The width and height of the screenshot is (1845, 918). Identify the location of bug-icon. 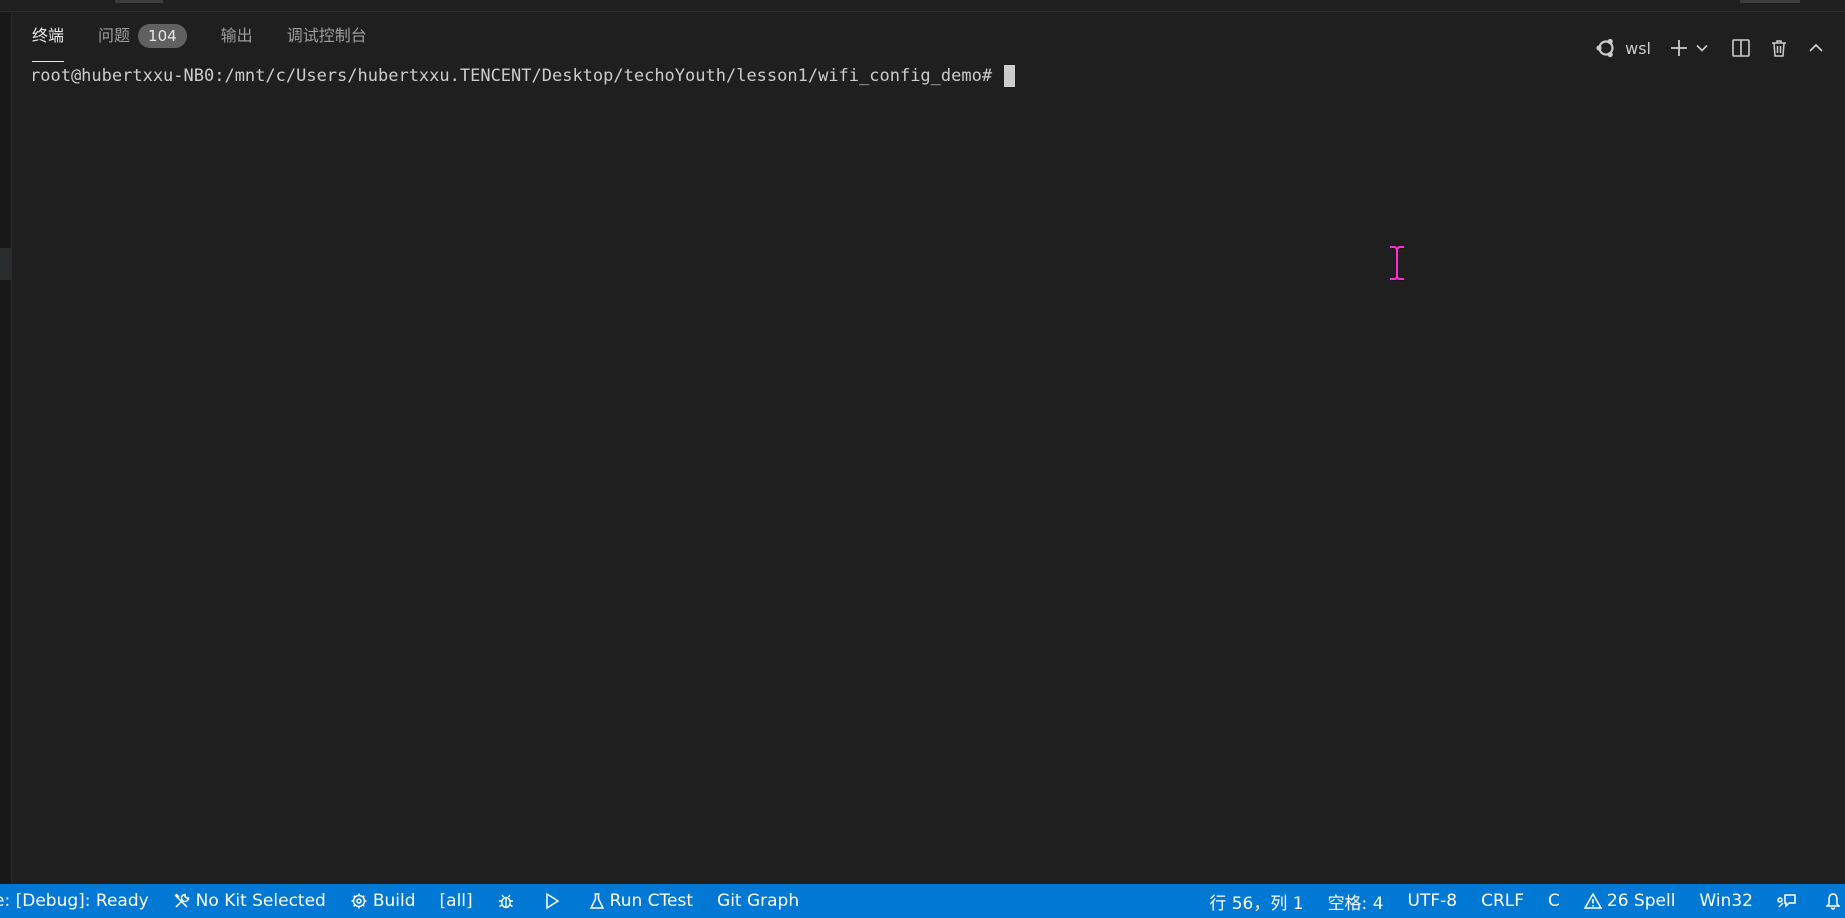
(505, 901).